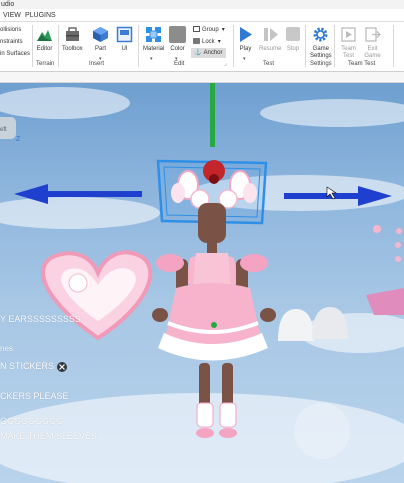 The image size is (404, 483). What do you see at coordinates (177, 34) in the screenshot?
I see `color-swatch-icon` at bounding box center [177, 34].